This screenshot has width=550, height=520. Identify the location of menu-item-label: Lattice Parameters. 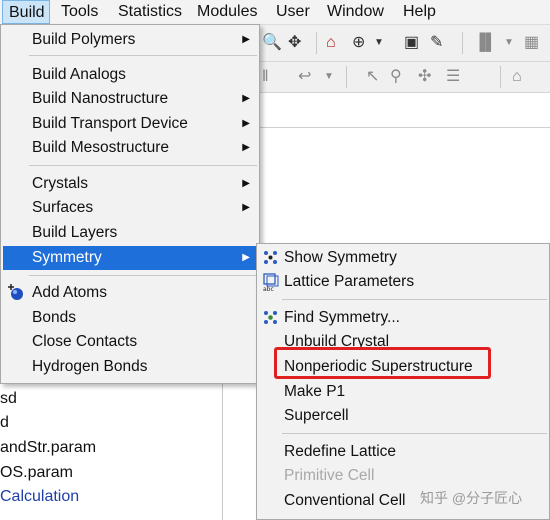
(349, 281).